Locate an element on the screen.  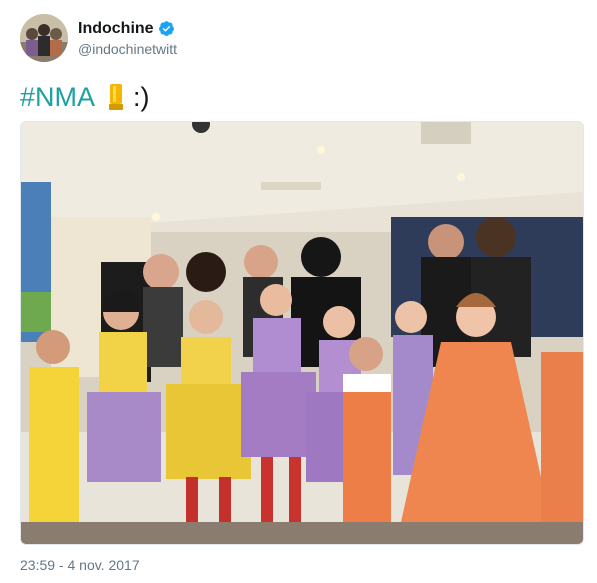
tweet-text: #NMA :) is located at coordinates (85, 97).